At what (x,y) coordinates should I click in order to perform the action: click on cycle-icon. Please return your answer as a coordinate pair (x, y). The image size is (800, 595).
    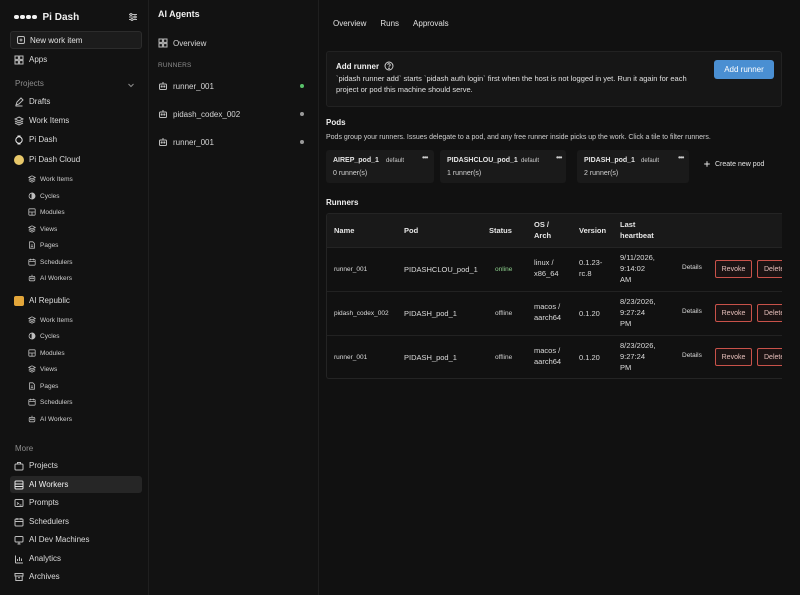
    Looking at the image, I should click on (32, 196).